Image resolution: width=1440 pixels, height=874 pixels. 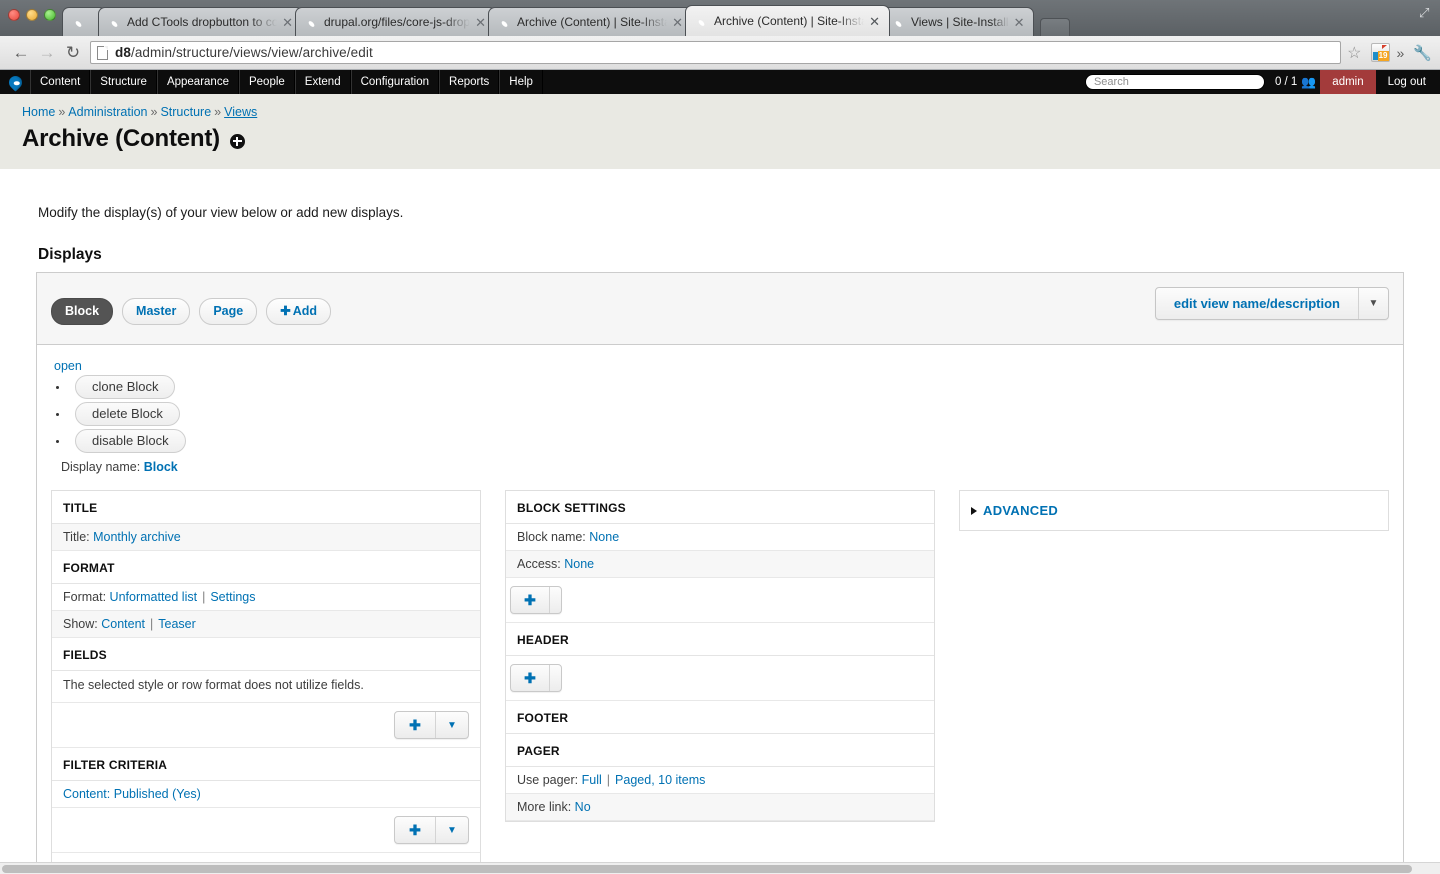 I want to click on list-item: disable Block, so click(x=729, y=441).